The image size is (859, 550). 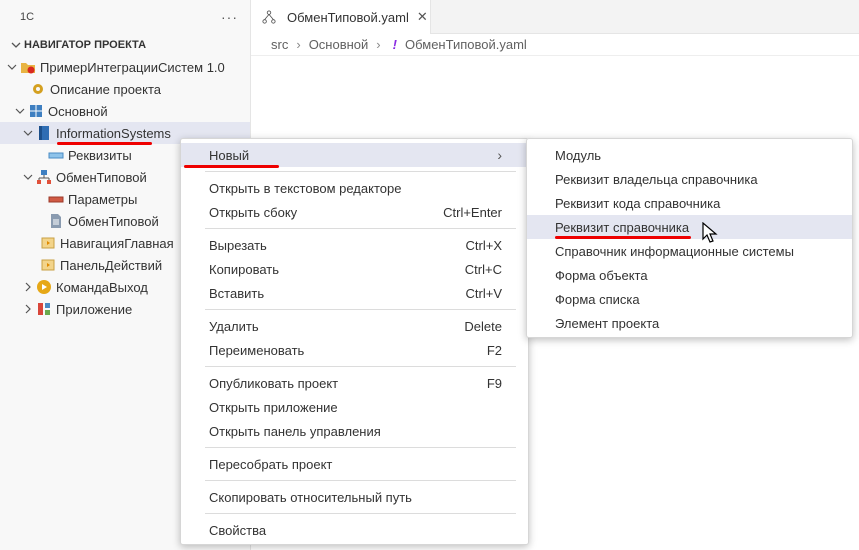 What do you see at coordinates (229, 17) in the screenshot?
I see `more-actions-icon: ···` at bounding box center [229, 17].